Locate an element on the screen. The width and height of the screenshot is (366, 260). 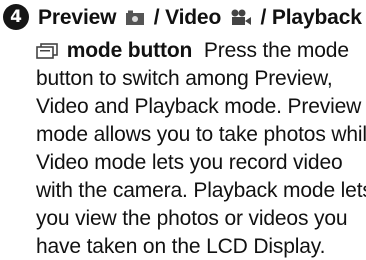
body-line-6: with the camera. Playback mode lets is located at coordinates (201, 190).